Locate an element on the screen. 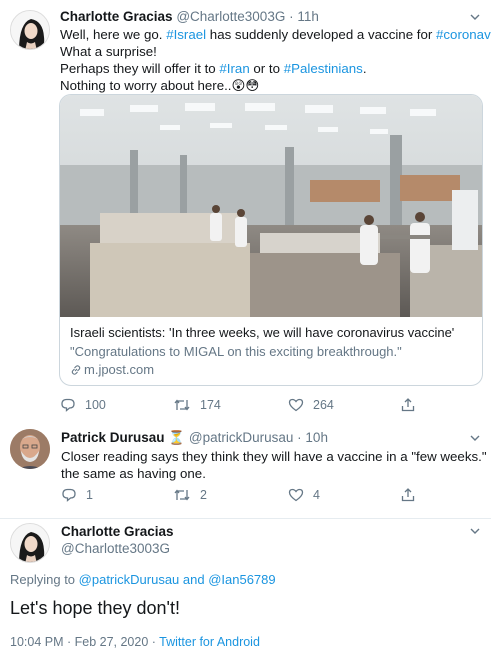  retweet-action: 2 is located at coordinates (190, 495).